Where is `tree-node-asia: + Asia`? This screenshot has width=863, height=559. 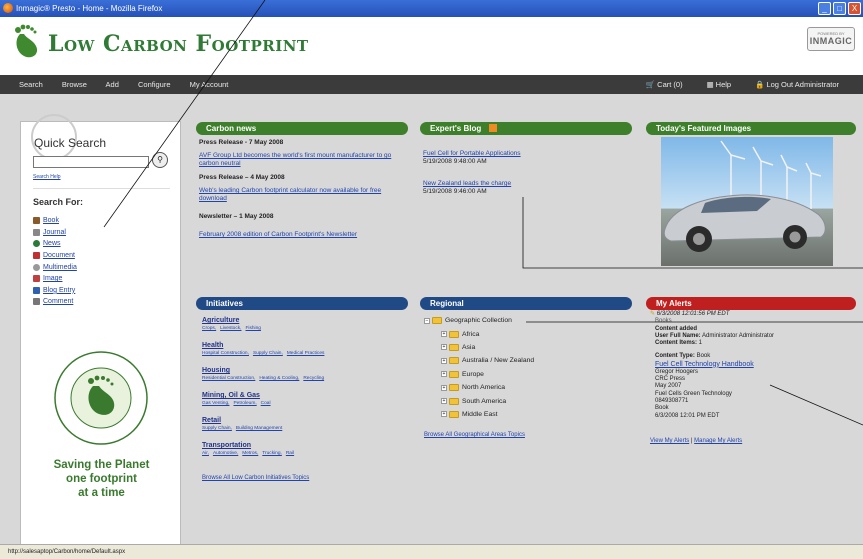
tree-node-asia: + Asia is located at coordinates (536, 347).